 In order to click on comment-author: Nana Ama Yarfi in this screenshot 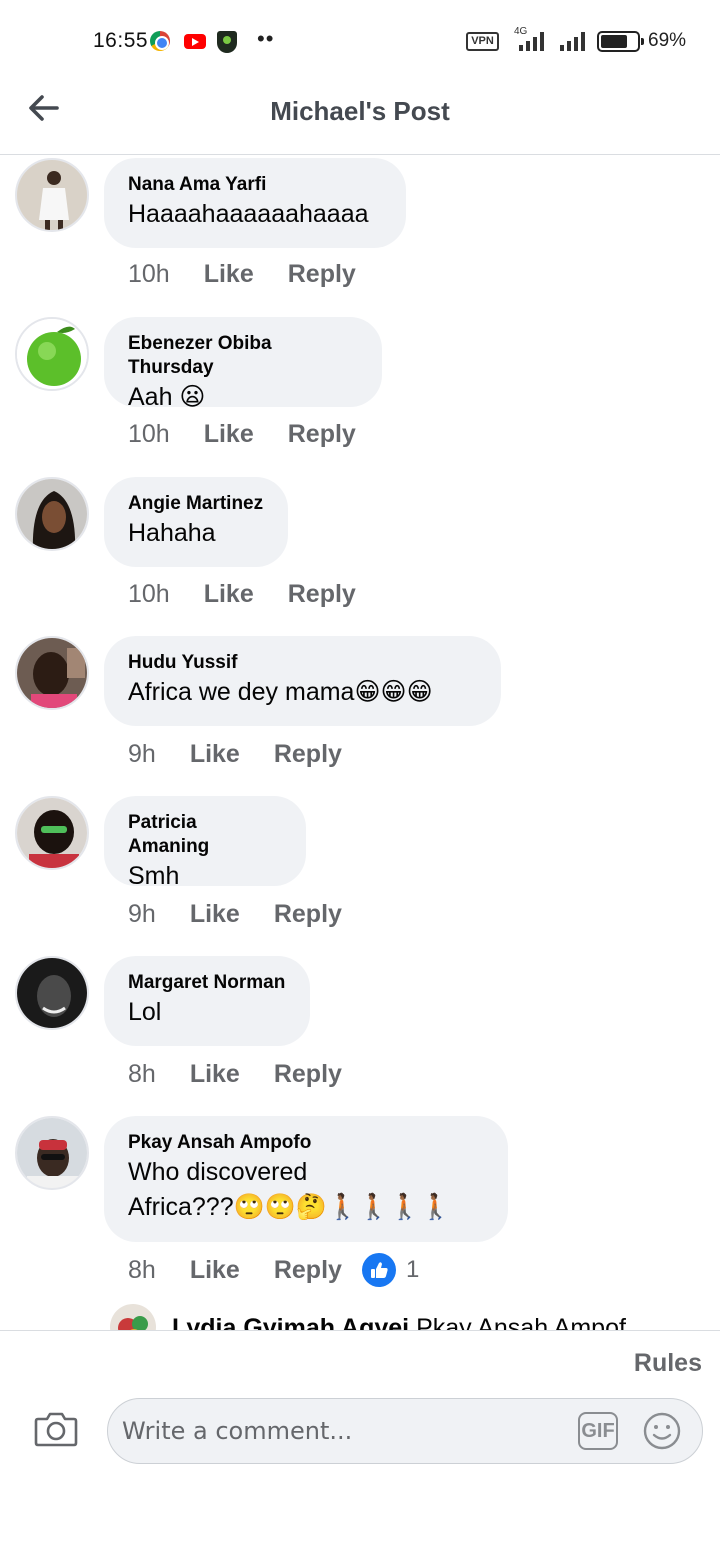, I will do `click(255, 185)`.